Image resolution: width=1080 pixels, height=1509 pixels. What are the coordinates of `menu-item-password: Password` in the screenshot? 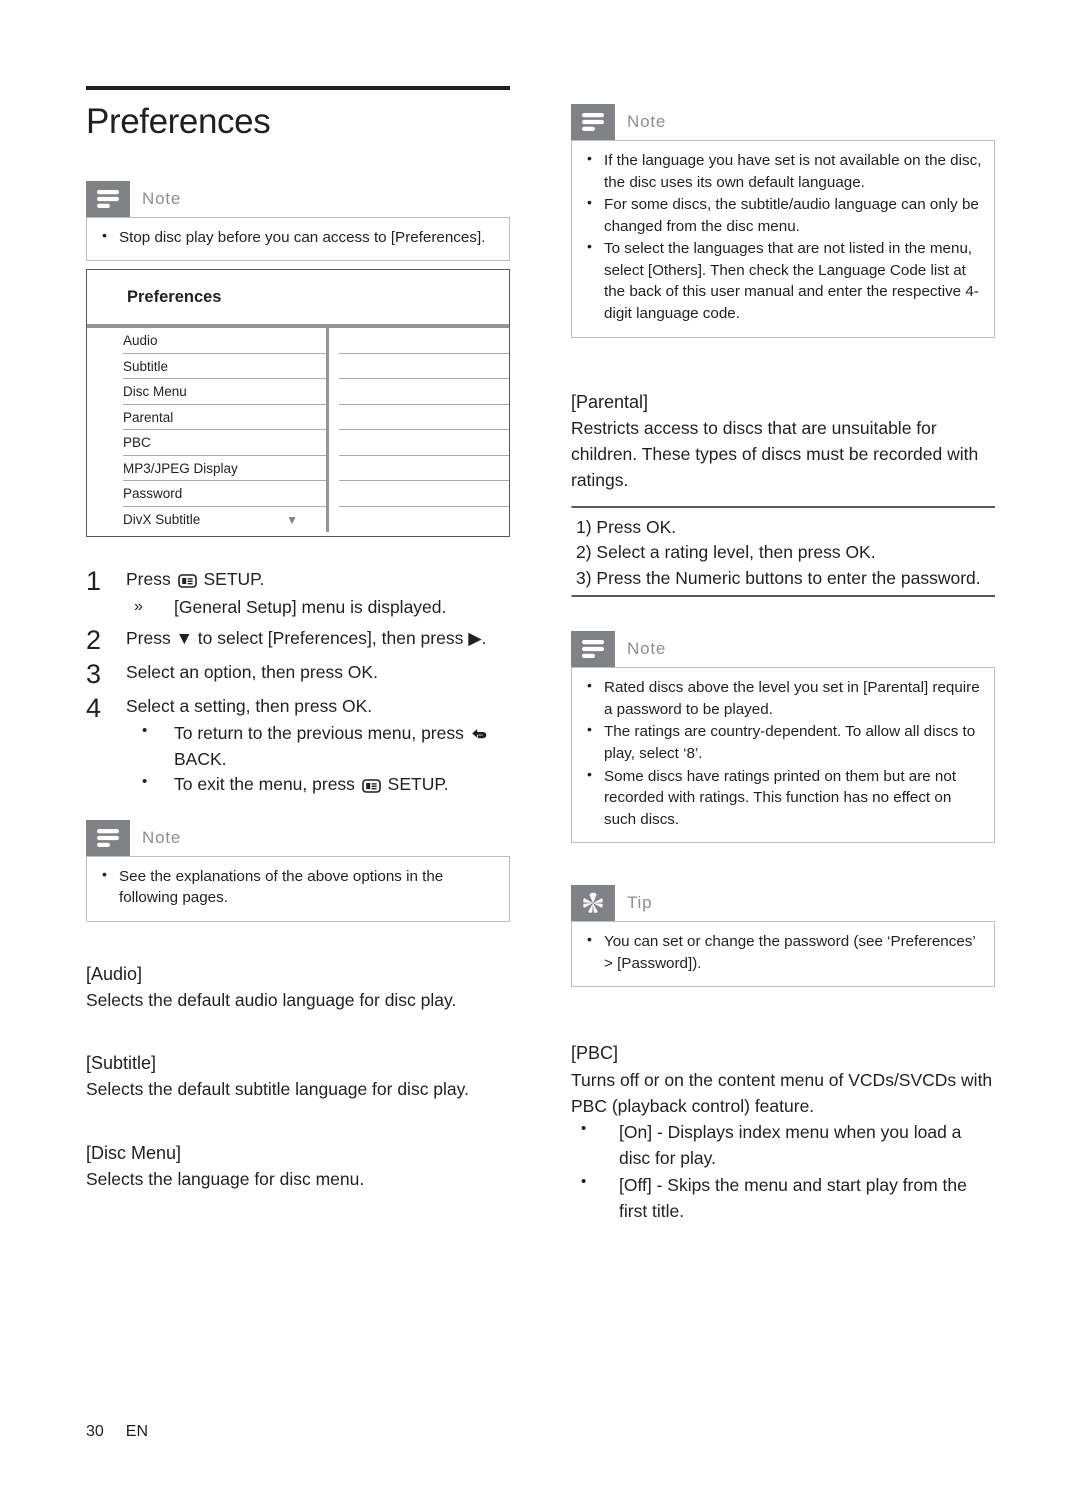 It's located at (224, 494).